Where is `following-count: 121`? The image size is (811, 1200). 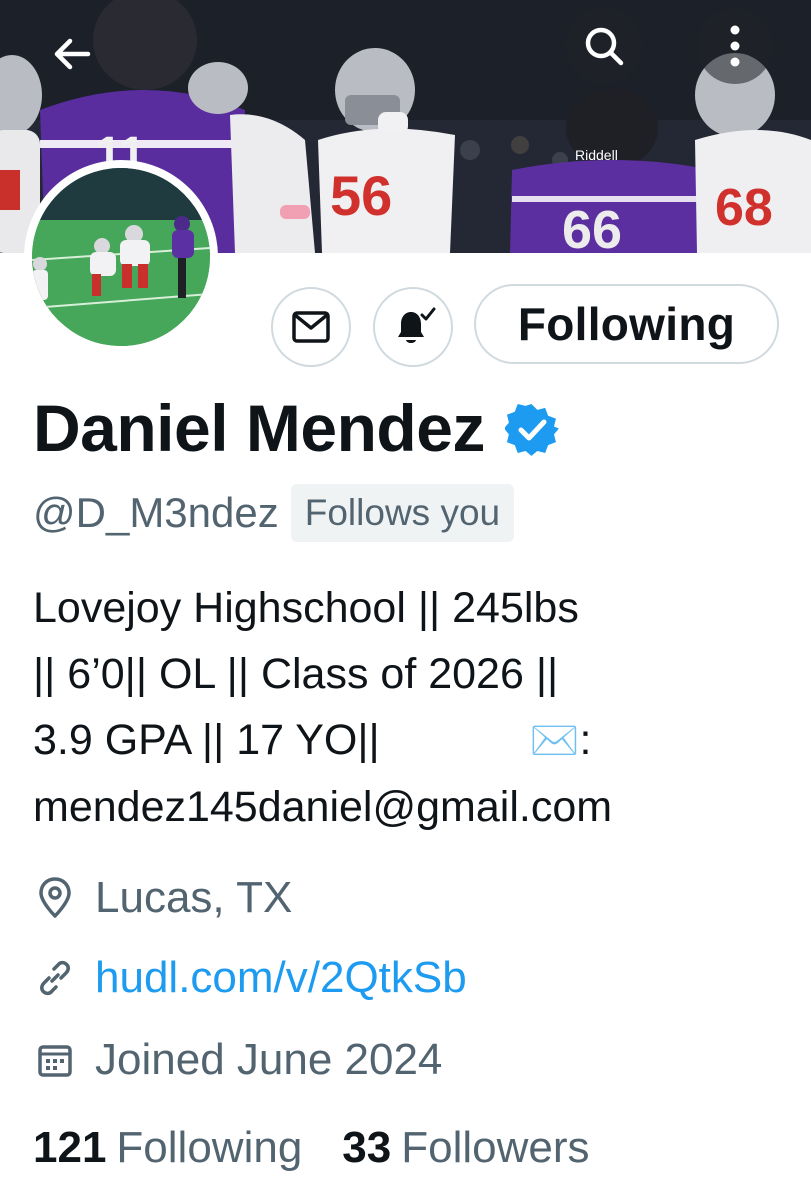
following-count: 121 is located at coordinates (70, 1147).